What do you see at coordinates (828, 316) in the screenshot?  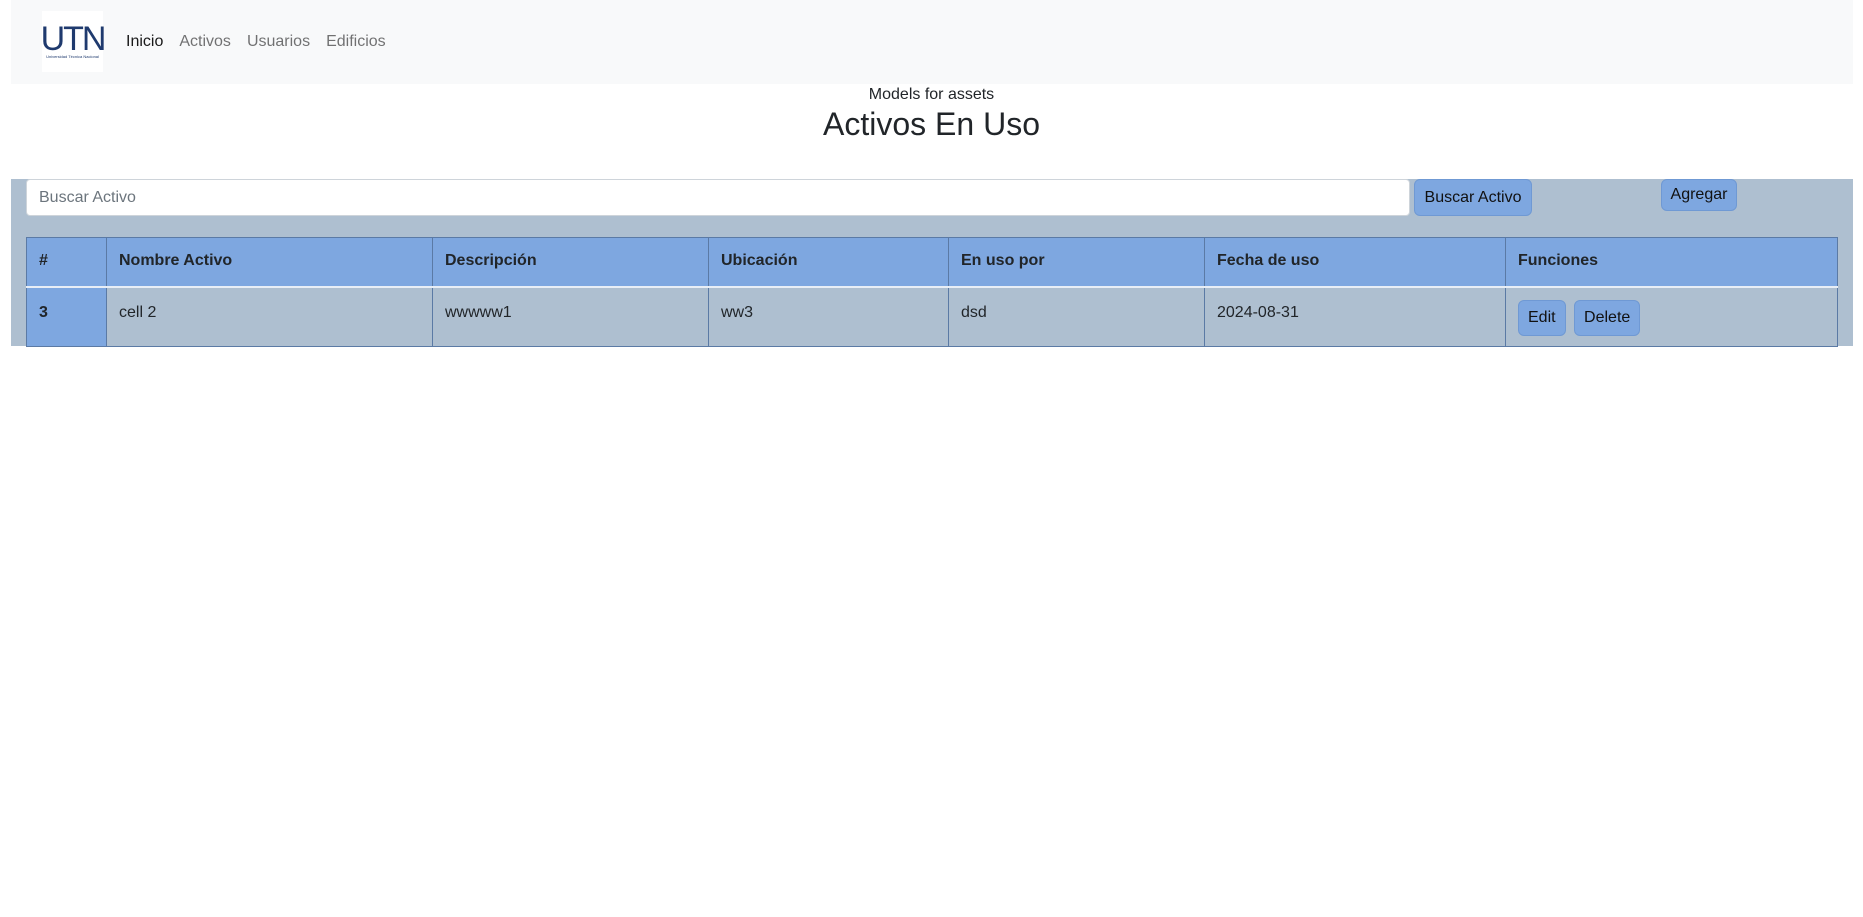 I see `cell-ubicacion: ww3` at bounding box center [828, 316].